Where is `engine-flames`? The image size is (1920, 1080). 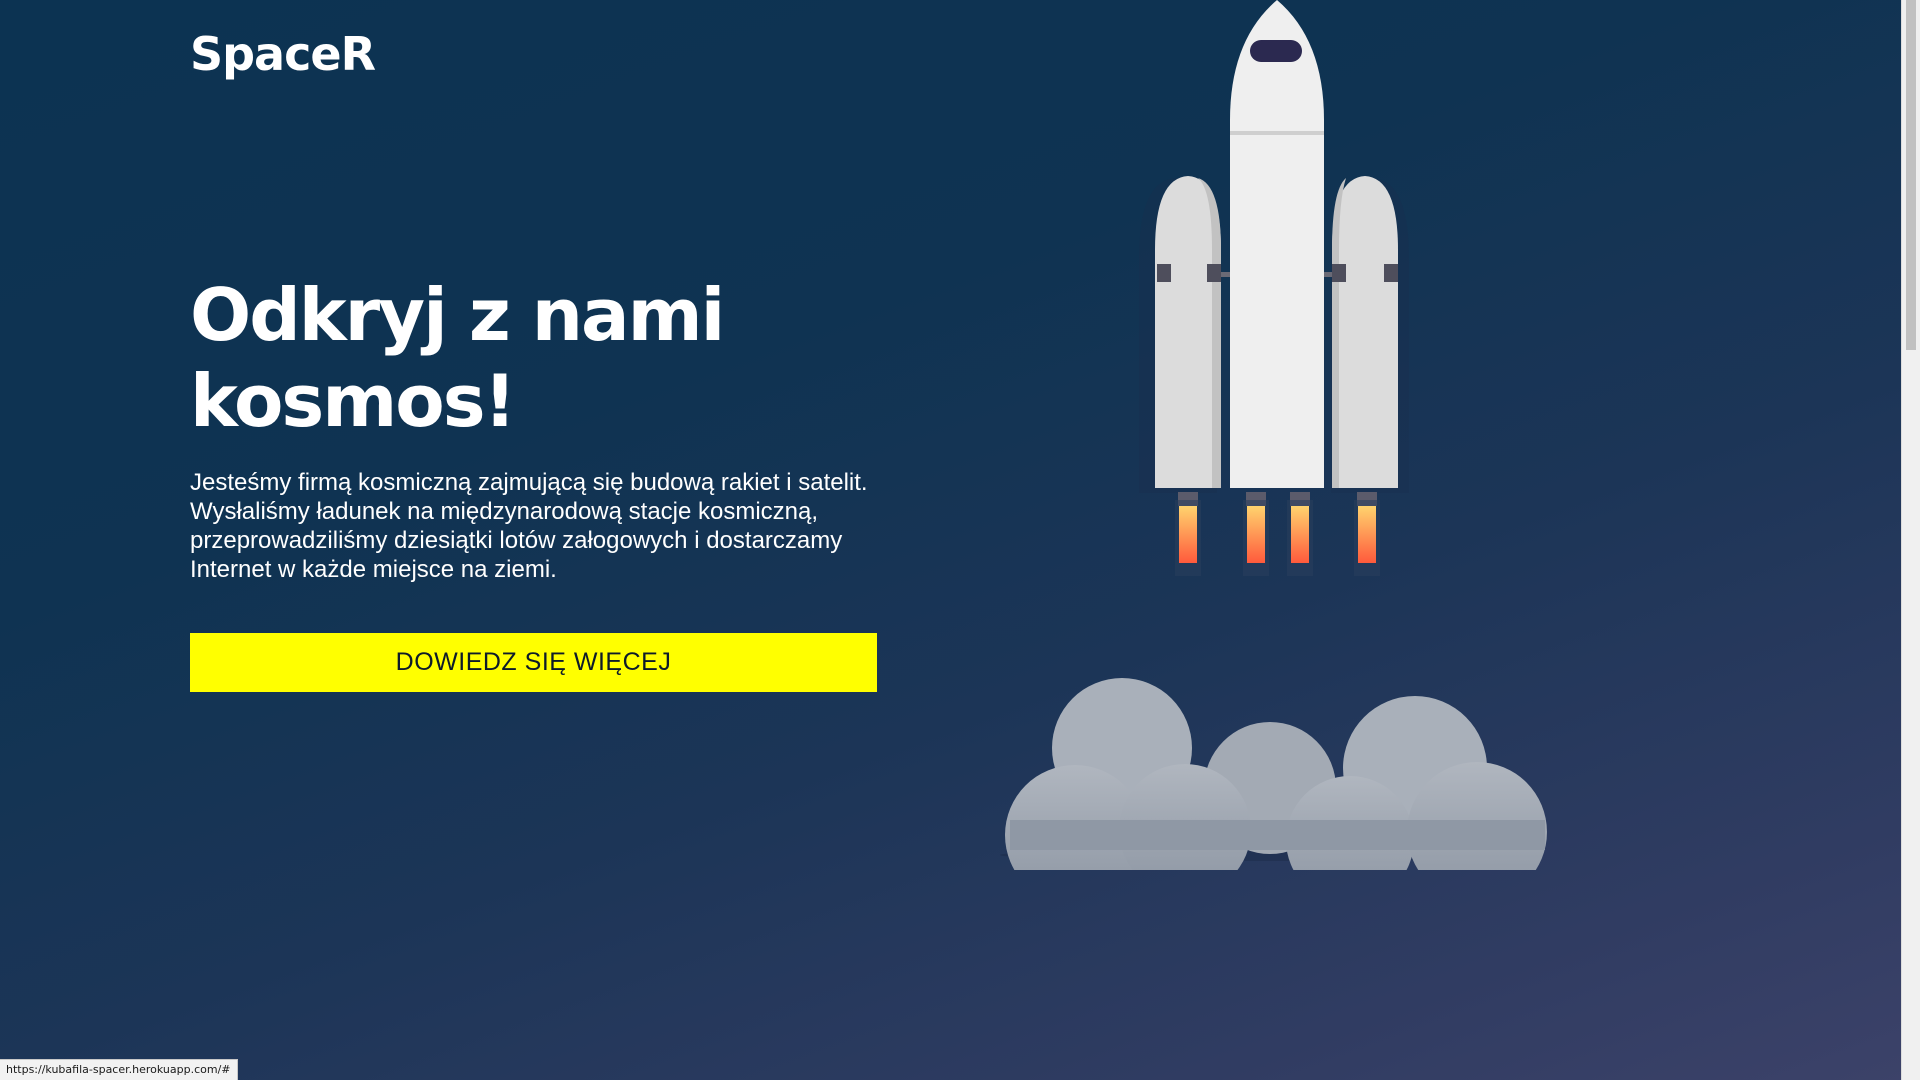
engine-flames is located at coordinates (1277, 534).